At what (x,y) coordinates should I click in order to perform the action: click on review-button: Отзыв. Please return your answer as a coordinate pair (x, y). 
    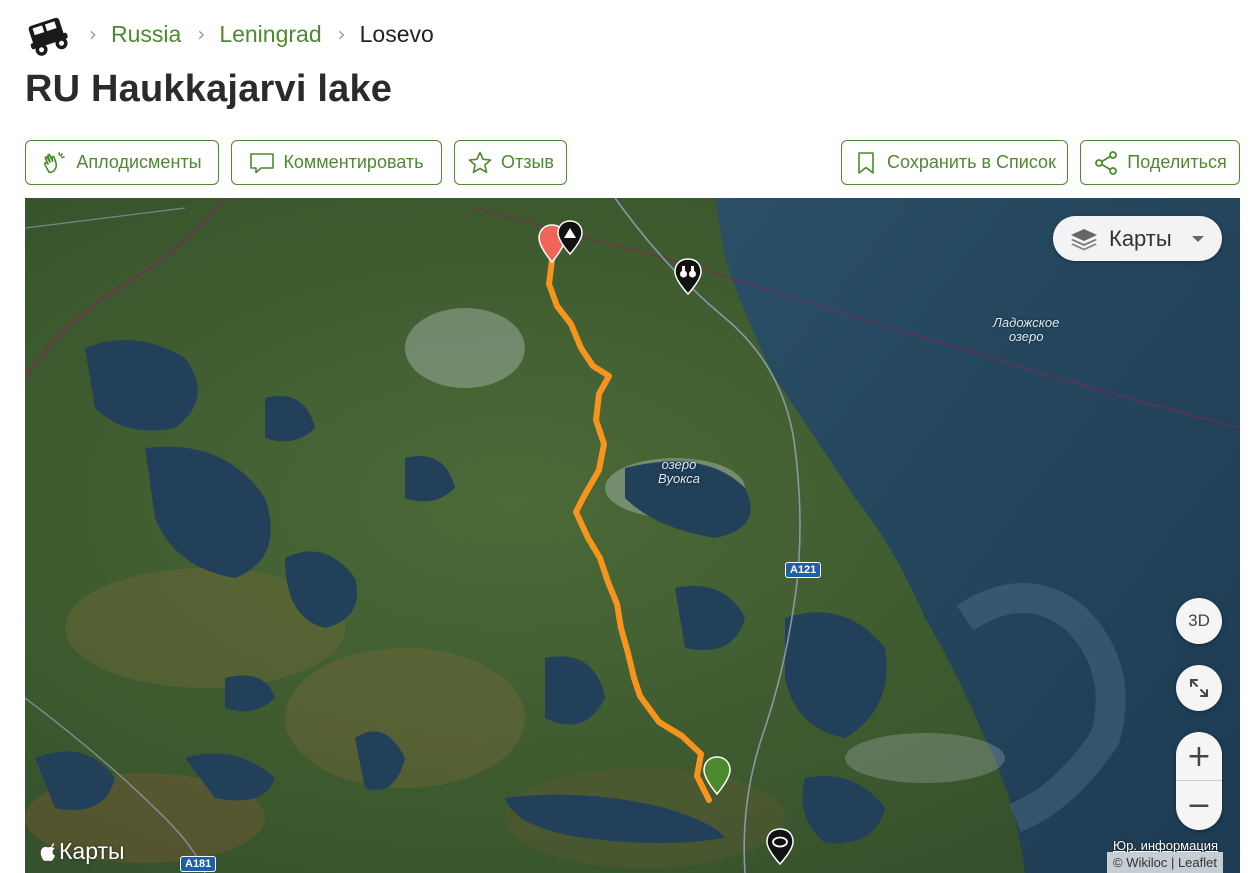
    Looking at the image, I should click on (510, 162).